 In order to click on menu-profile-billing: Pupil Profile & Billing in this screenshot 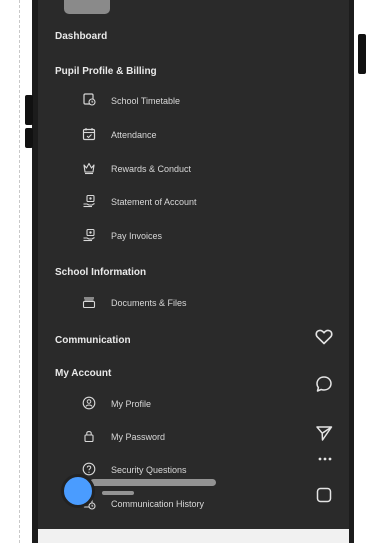, I will do `click(106, 71)`.